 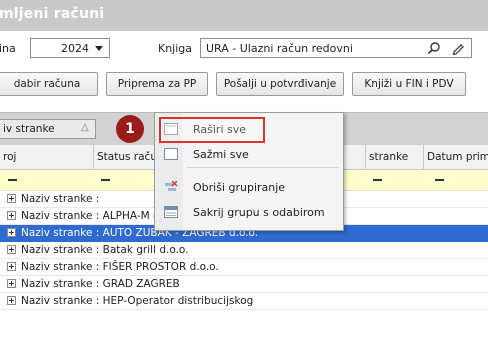 I want to click on search-icon, so click(x=434, y=48).